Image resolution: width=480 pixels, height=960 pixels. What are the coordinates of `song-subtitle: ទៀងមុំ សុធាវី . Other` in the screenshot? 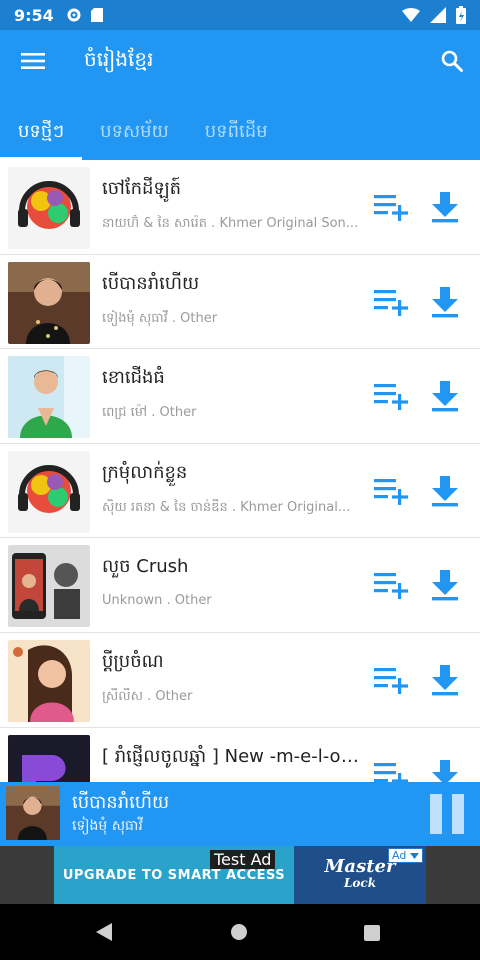 It's located at (160, 318).